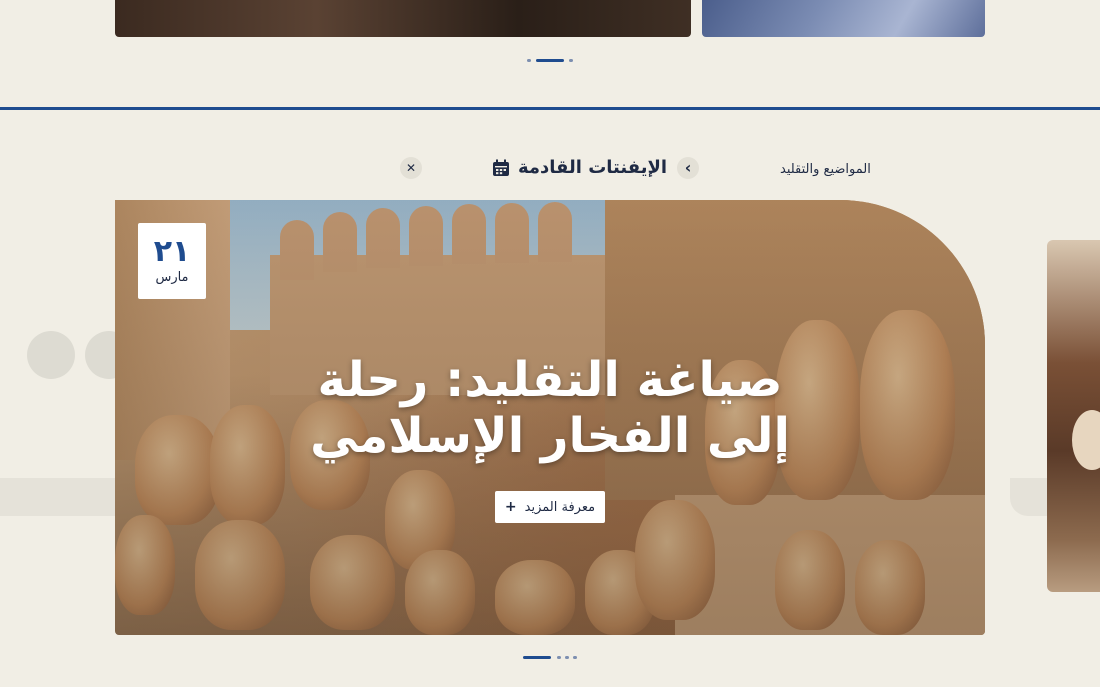 The height and width of the screenshot is (687, 1100). Describe the element at coordinates (51, 355) in the screenshot. I see `decorative-circle` at that location.